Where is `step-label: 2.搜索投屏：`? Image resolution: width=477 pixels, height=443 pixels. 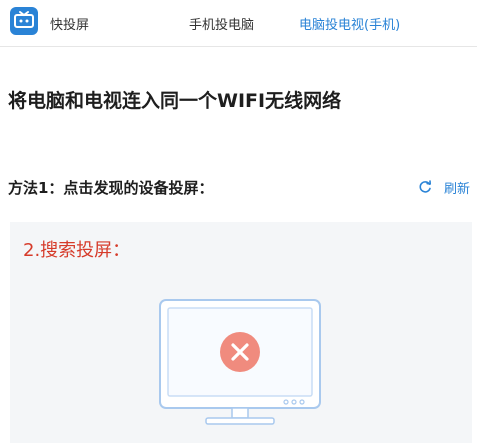
step-label: 2.搜索投屏： is located at coordinates (77, 250).